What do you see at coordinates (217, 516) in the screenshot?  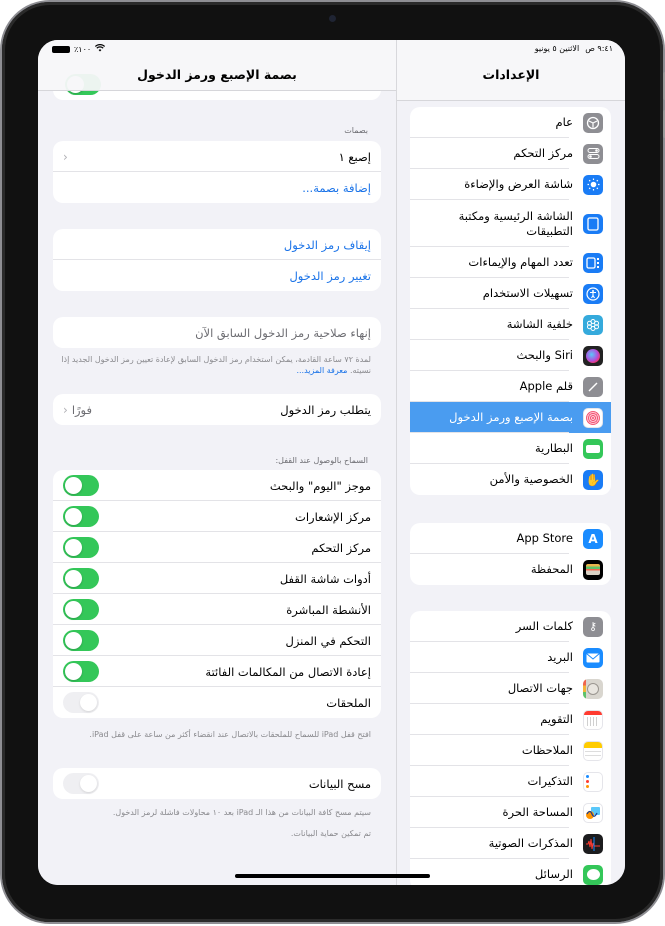 I see `allow-access-row: مركز الإشعارات` at bounding box center [217, 516].